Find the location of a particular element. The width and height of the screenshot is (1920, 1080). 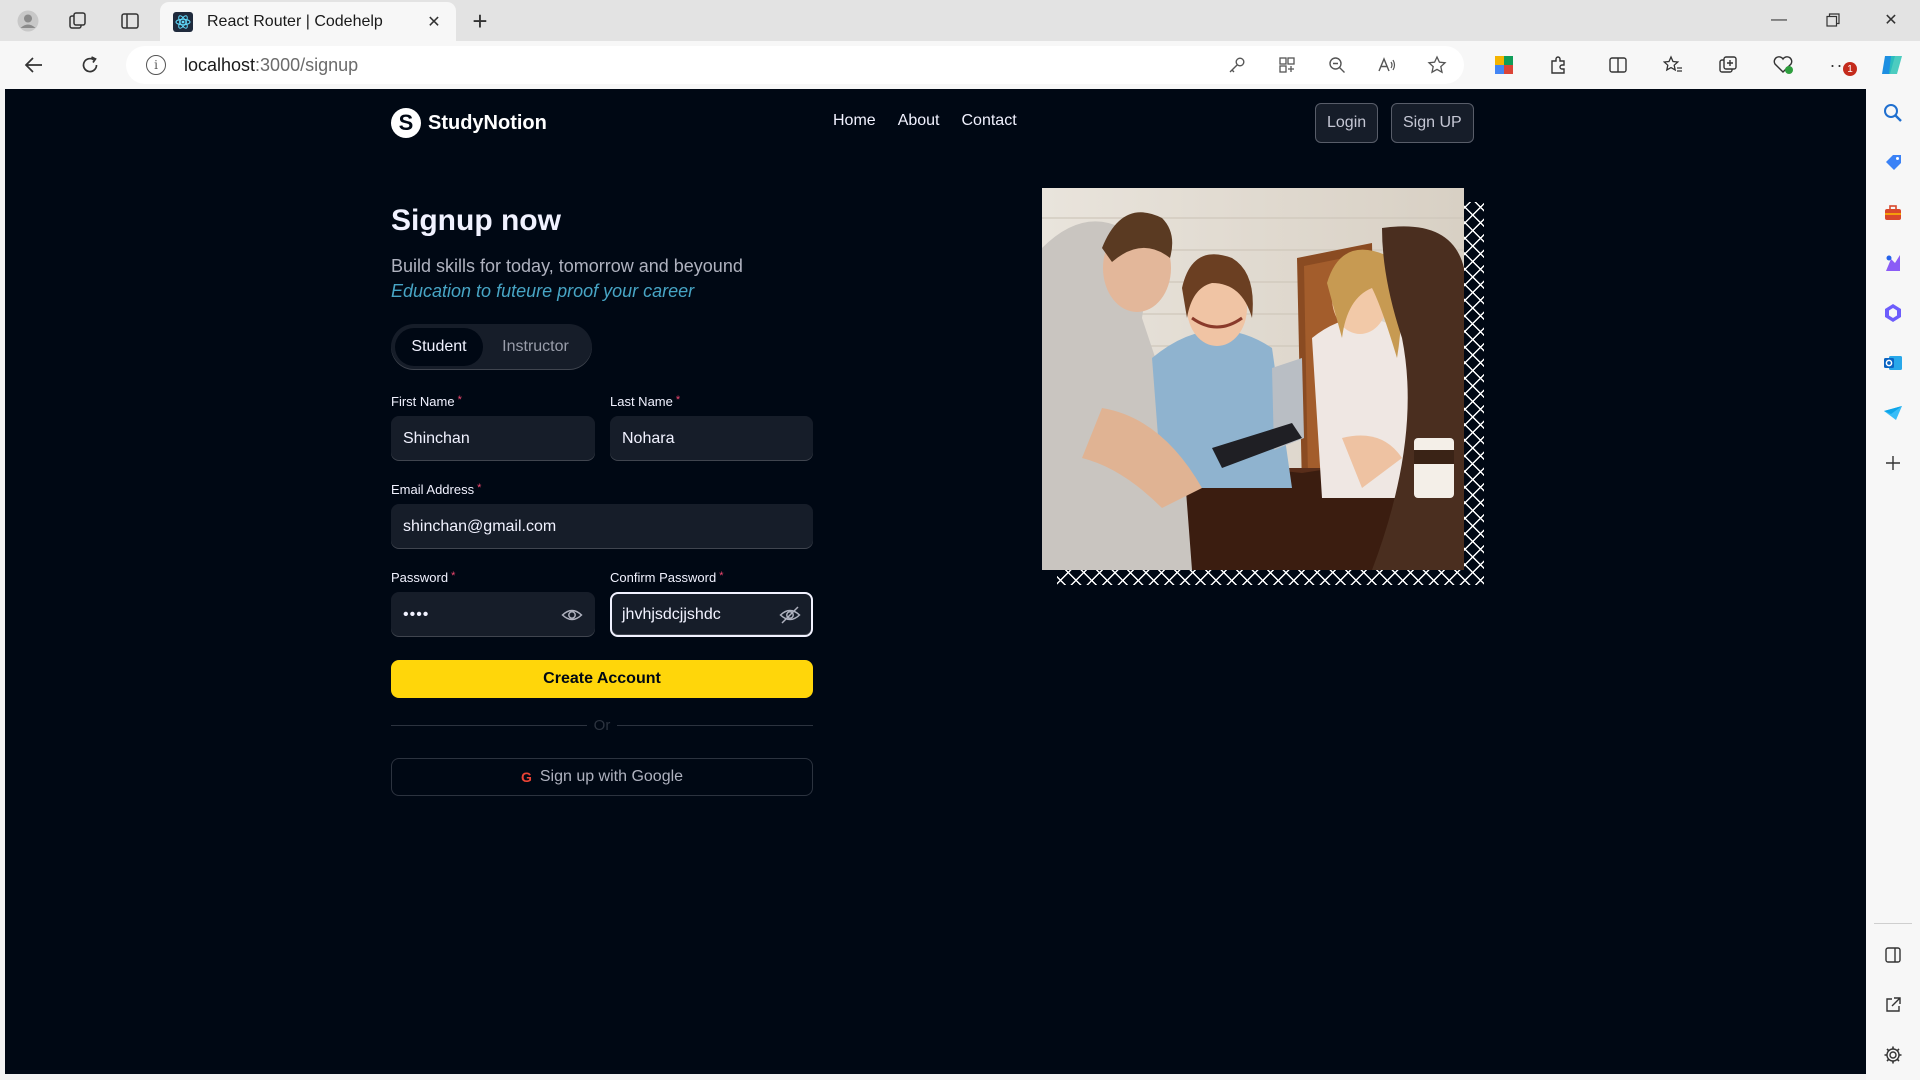

role-toggle: Student Instructor is located at coordinates (491, 347).